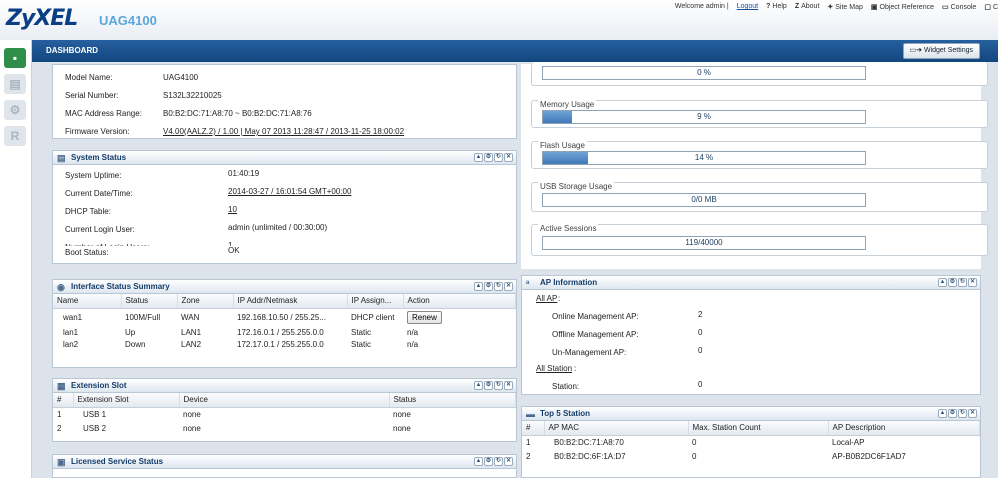 The height and width of the screenshot is (478, 998). Describe the element at coordinates (284, 414) in the screenshot. I see `table-row: 1 USB 1 none none` at that location.